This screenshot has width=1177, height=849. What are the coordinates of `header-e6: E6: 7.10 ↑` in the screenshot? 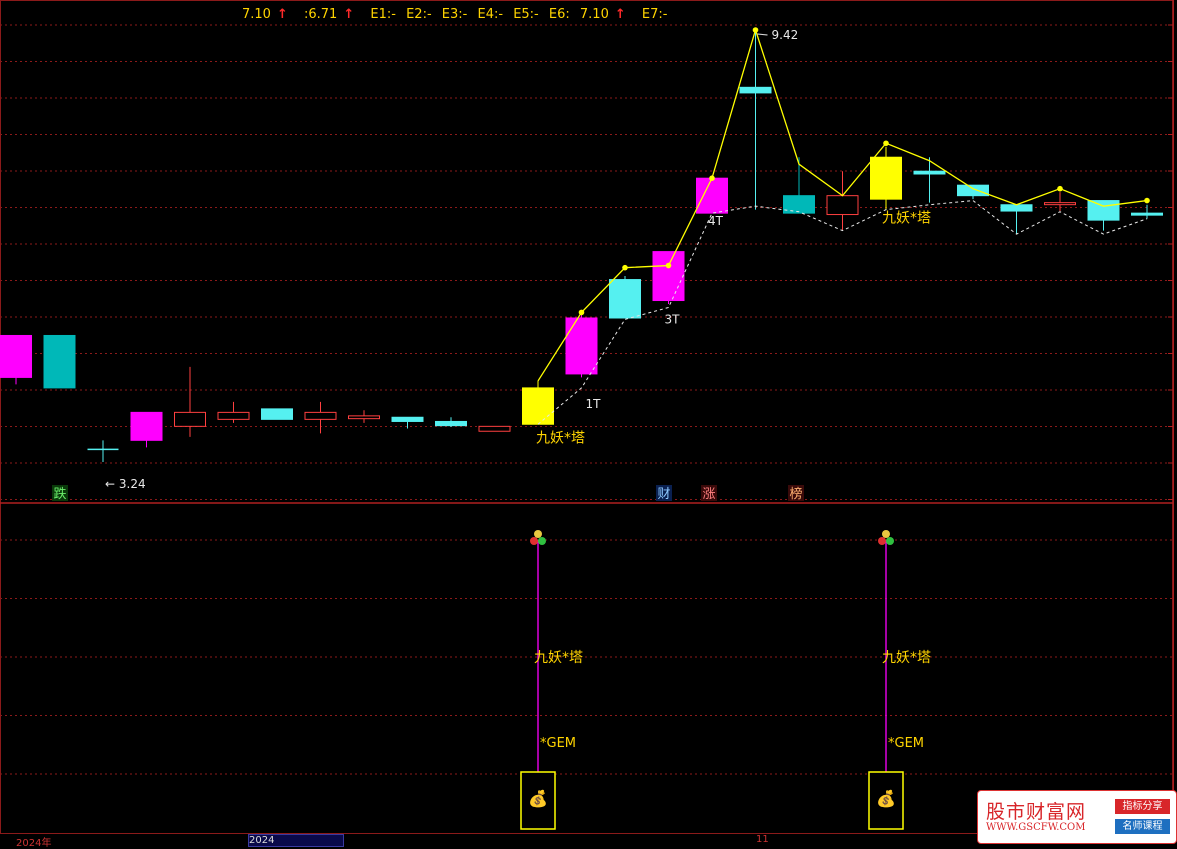 It's located at (587, 14).